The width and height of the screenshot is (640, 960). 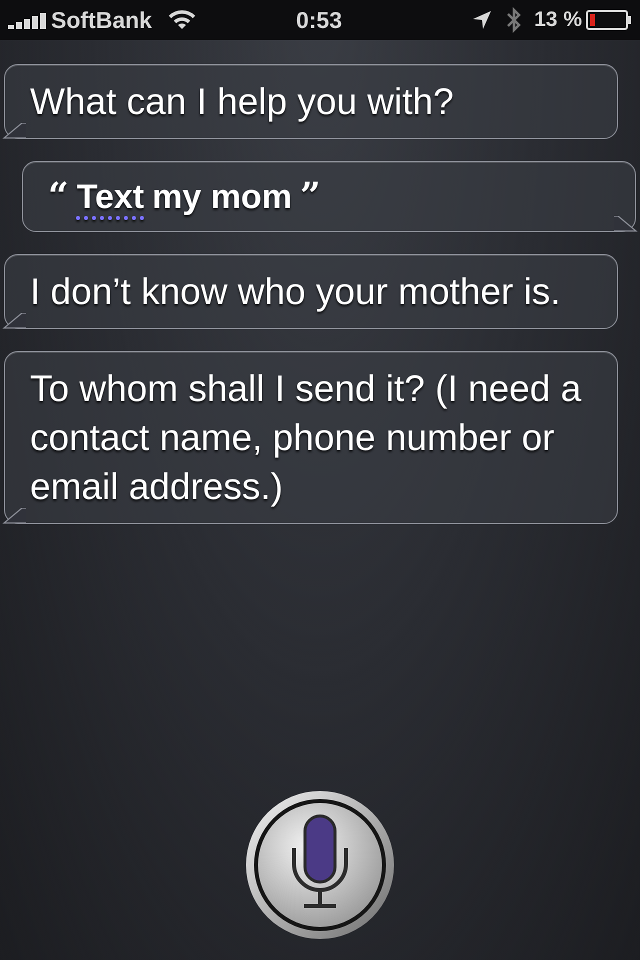 I want to click on battery-icon, so click(x=609, y=20).